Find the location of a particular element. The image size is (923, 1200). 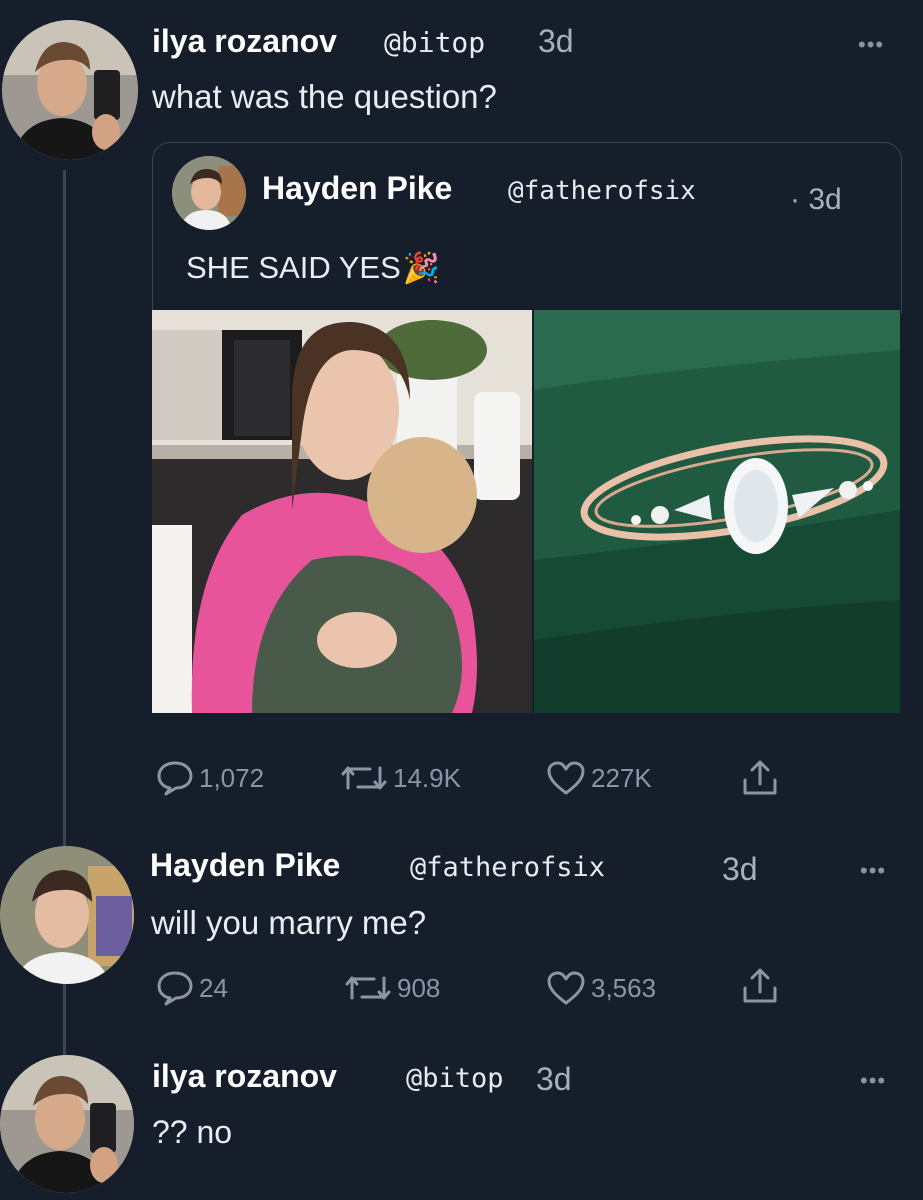

photo-ring-image is located at coordinates (717, 511).